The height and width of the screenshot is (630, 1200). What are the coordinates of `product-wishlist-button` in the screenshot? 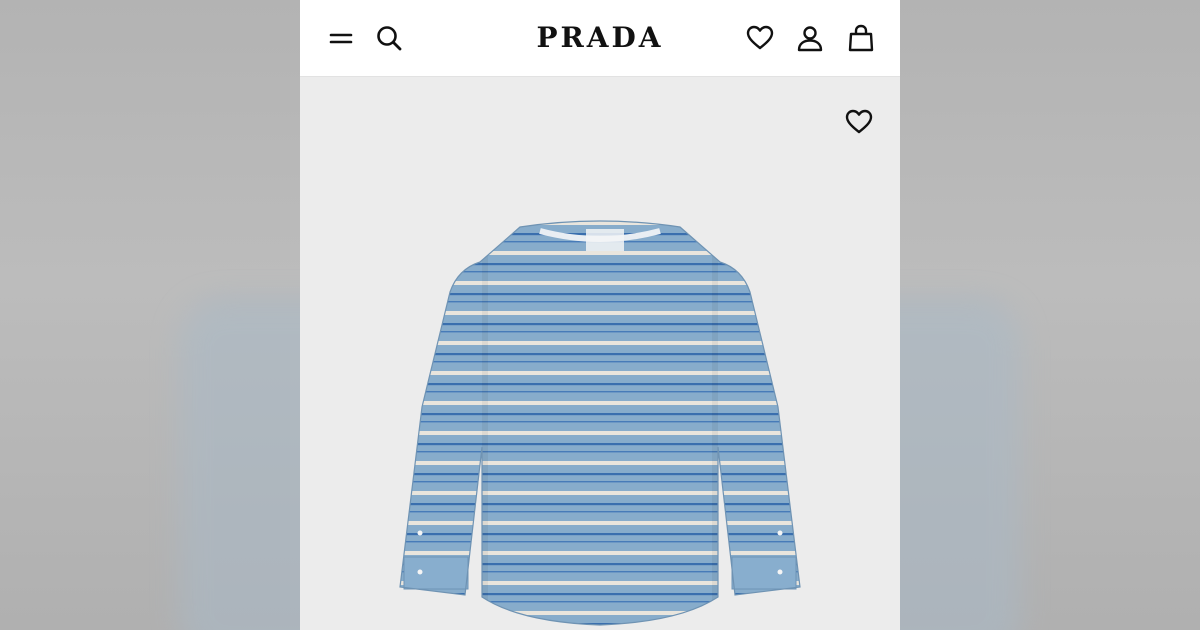 It's located at (859, 122).